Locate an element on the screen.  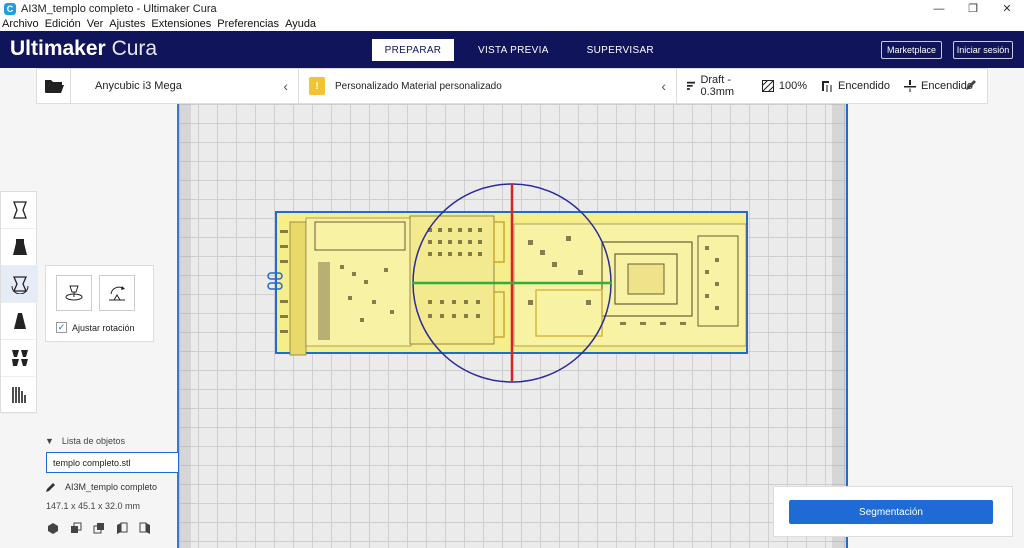
profile-item: Draft - 0.3mm is located at coordinates (717, 86).